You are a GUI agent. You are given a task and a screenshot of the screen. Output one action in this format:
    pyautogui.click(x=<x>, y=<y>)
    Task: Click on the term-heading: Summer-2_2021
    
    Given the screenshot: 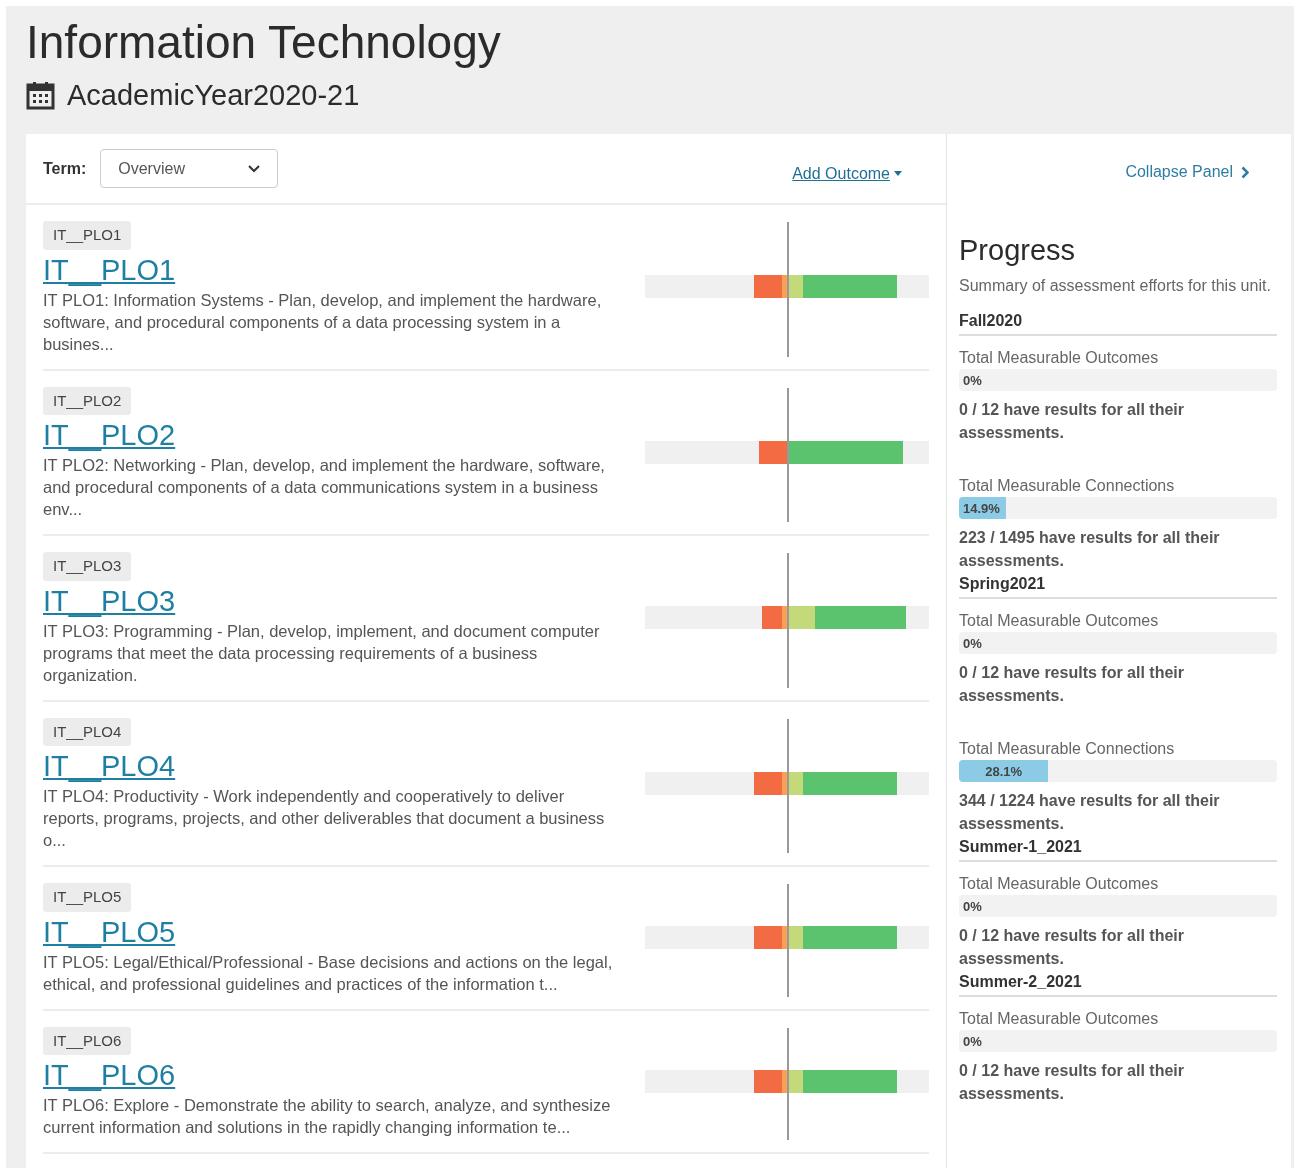 What is the action you would take?
    pyautogui.click(x=1118, y=983)
    